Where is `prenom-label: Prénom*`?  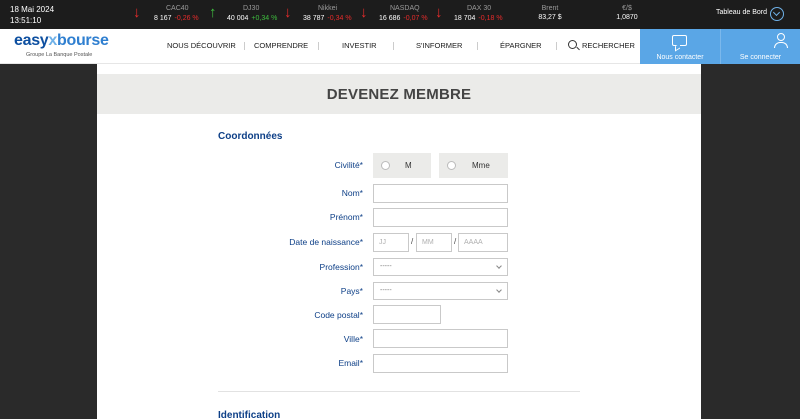 prenom-label: Prénom* is located at coordinates (346, 217).